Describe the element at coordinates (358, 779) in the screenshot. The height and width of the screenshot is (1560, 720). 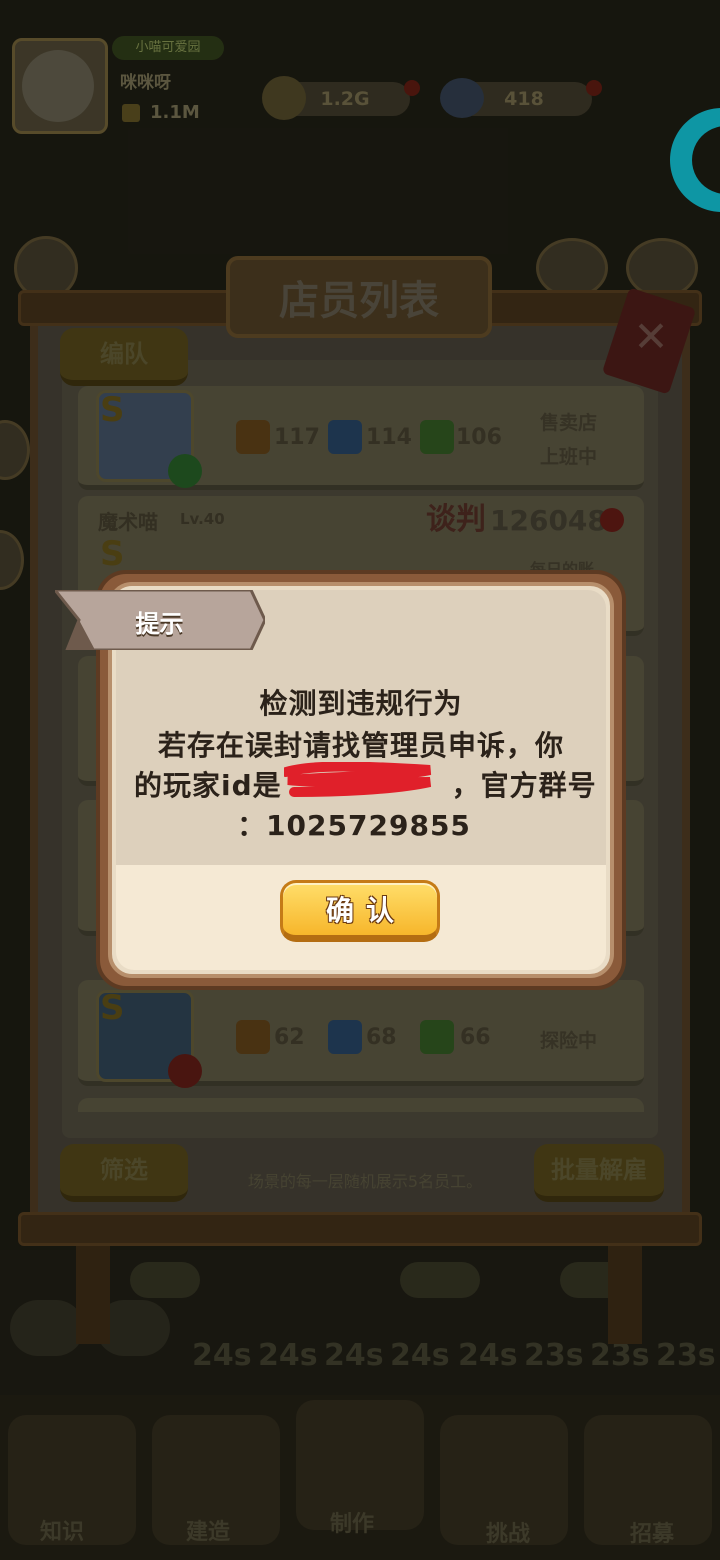
I see `redaction-scribble` at that location.